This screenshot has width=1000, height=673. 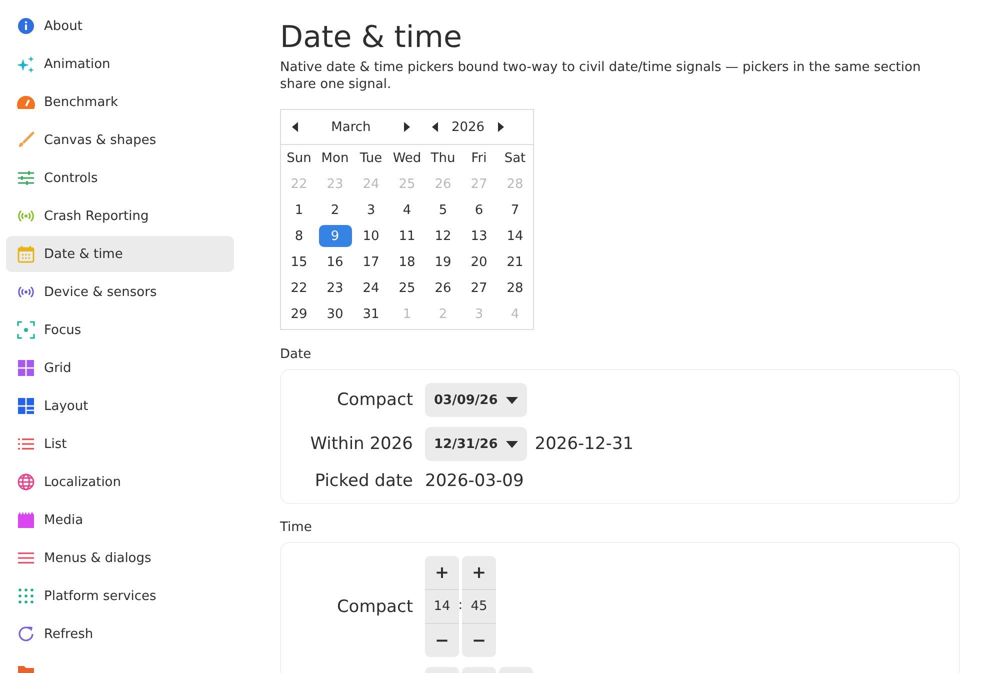 What do you see at coordinates (26, 634) in the screenshot?
I see `refresh-icon` at bounding box center [26, 634].